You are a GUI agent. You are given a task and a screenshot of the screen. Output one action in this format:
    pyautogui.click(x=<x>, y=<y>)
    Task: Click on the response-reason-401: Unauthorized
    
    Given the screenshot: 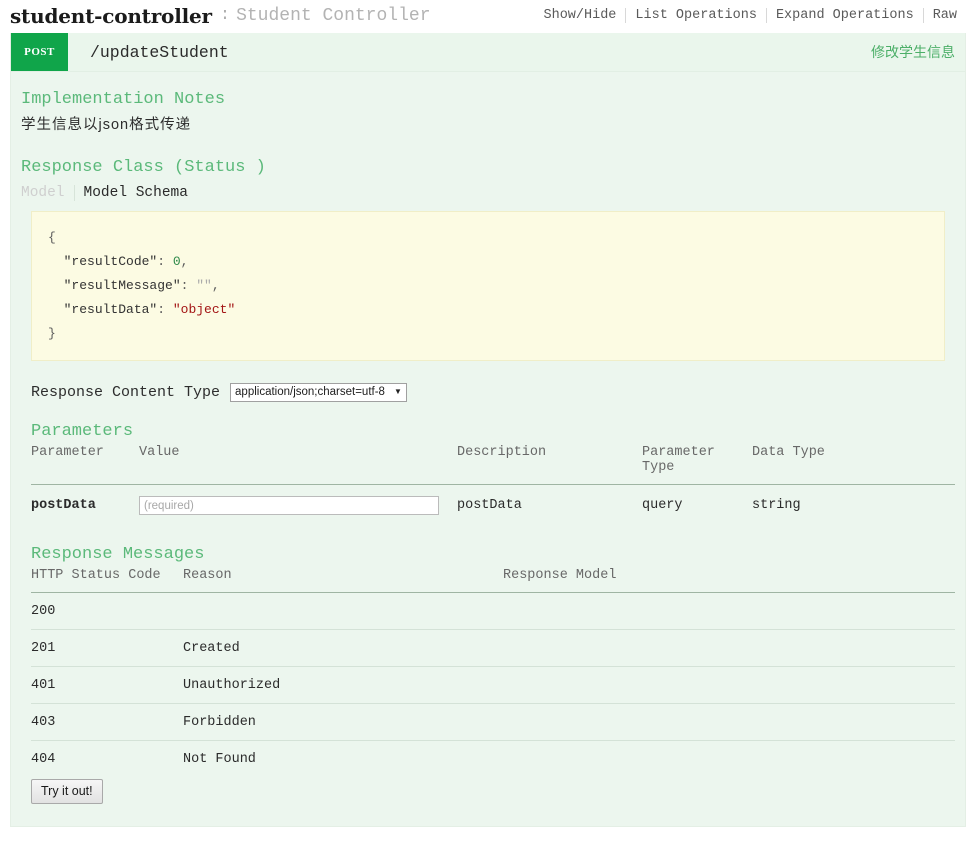 What is the action you would take?
    pyautogui.click(x=343, y=685)
    